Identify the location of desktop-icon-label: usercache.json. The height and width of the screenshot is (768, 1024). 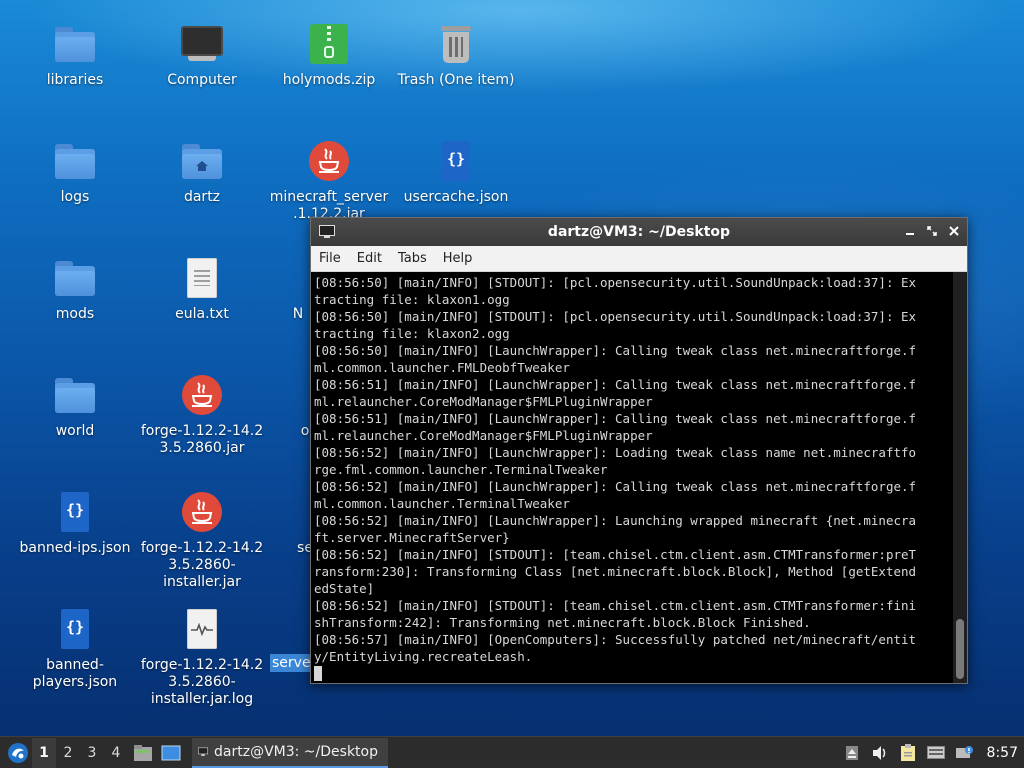
(456, 197).